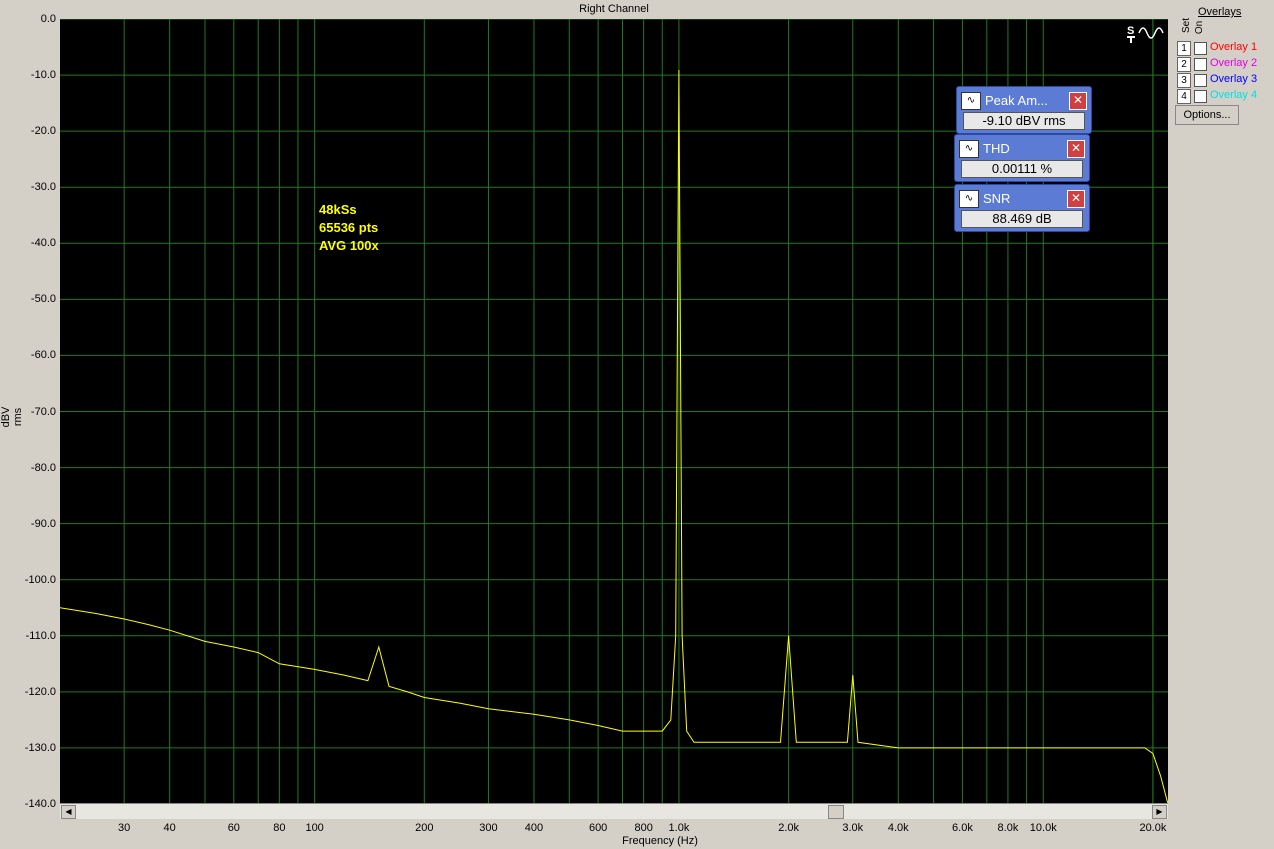 Image resolution: width=1274 pixels, height=849 pixels. What do you see at coordinates (1187, 25) in the screenshot?
I see `overlays-set-label: Set` at bounding box center [1187, 25].